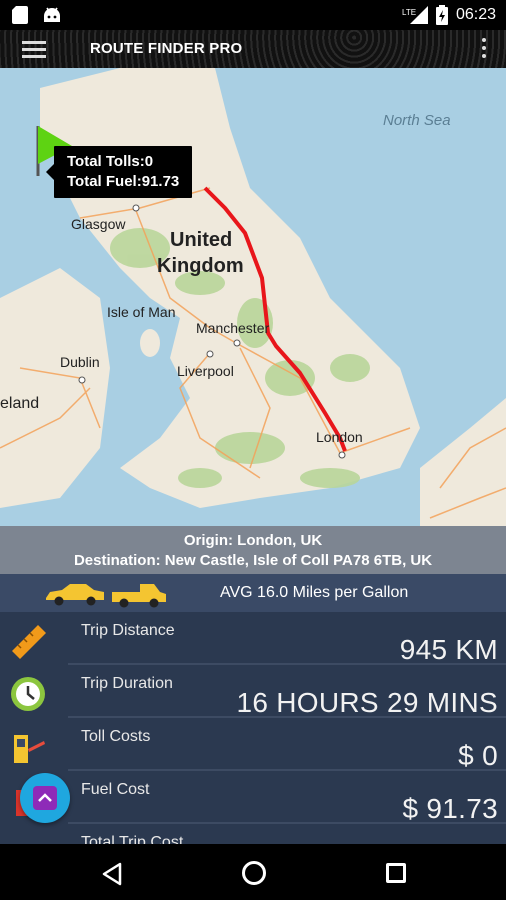  What do you see at coordinates (233, 328) in the screenshot?
I see `map-label-manchester: Manchester` at bounding box center [233, 328].